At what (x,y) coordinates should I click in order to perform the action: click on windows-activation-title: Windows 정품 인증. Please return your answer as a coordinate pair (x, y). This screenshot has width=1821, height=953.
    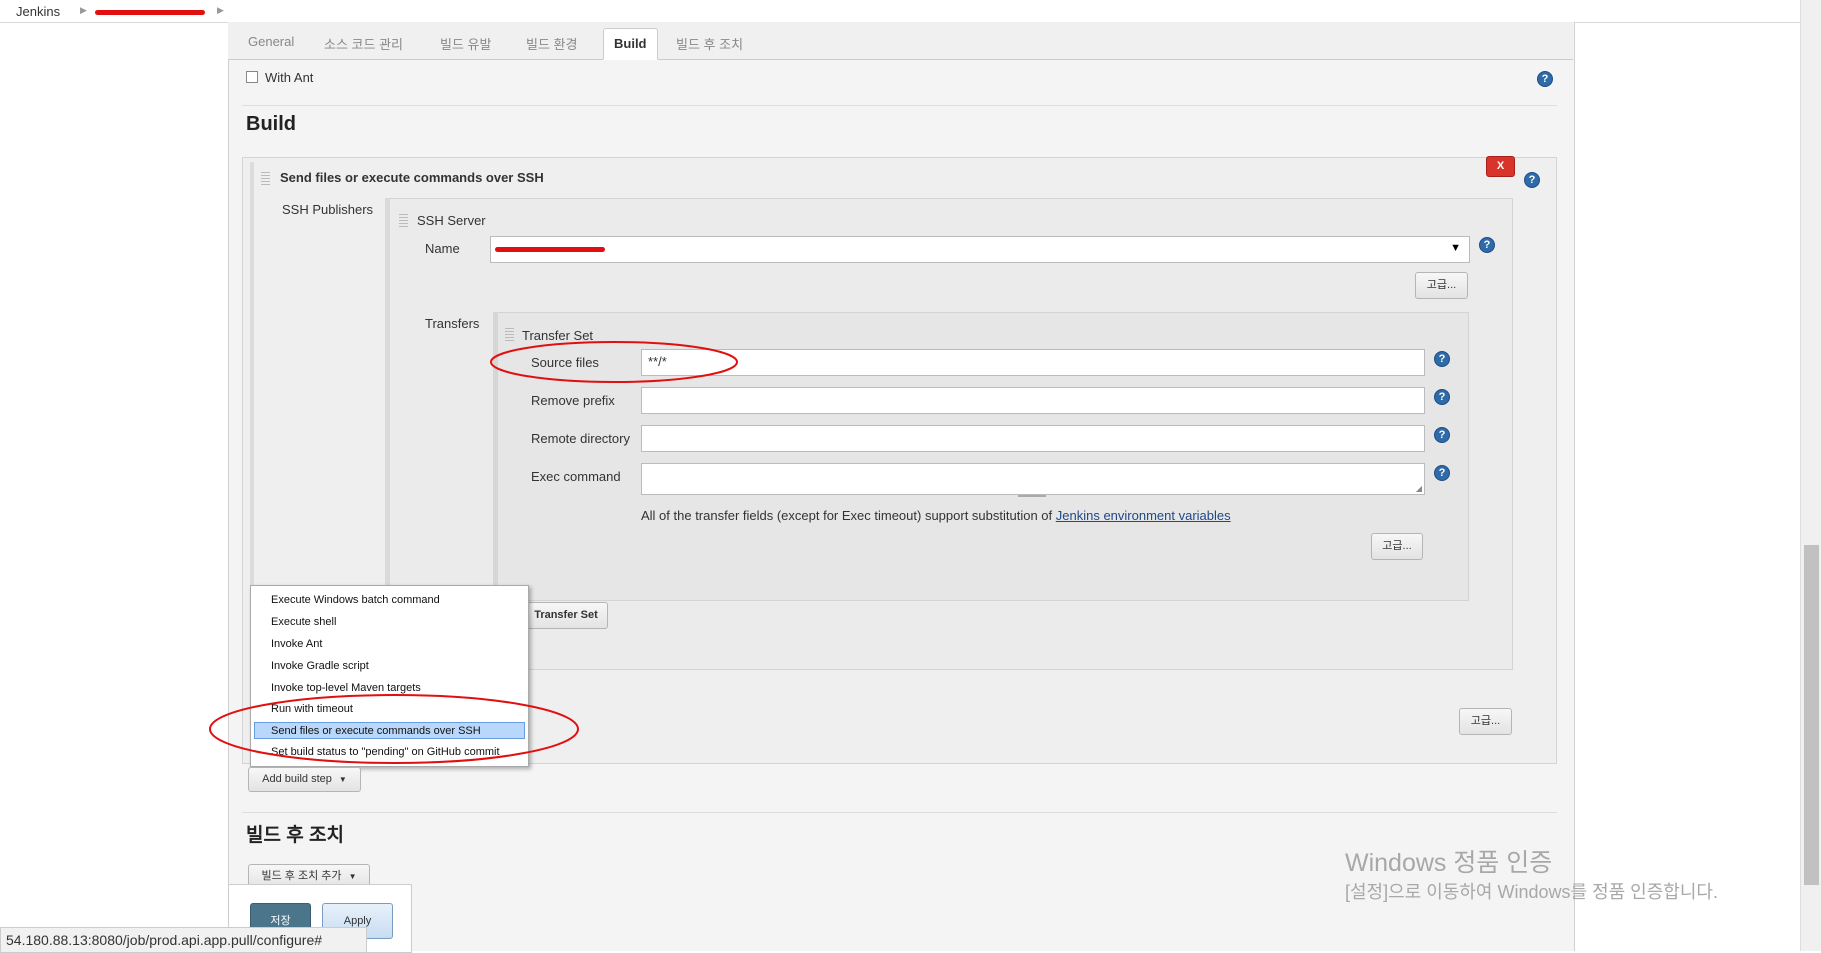
    Looking at the image, I should click on (1449, 863).